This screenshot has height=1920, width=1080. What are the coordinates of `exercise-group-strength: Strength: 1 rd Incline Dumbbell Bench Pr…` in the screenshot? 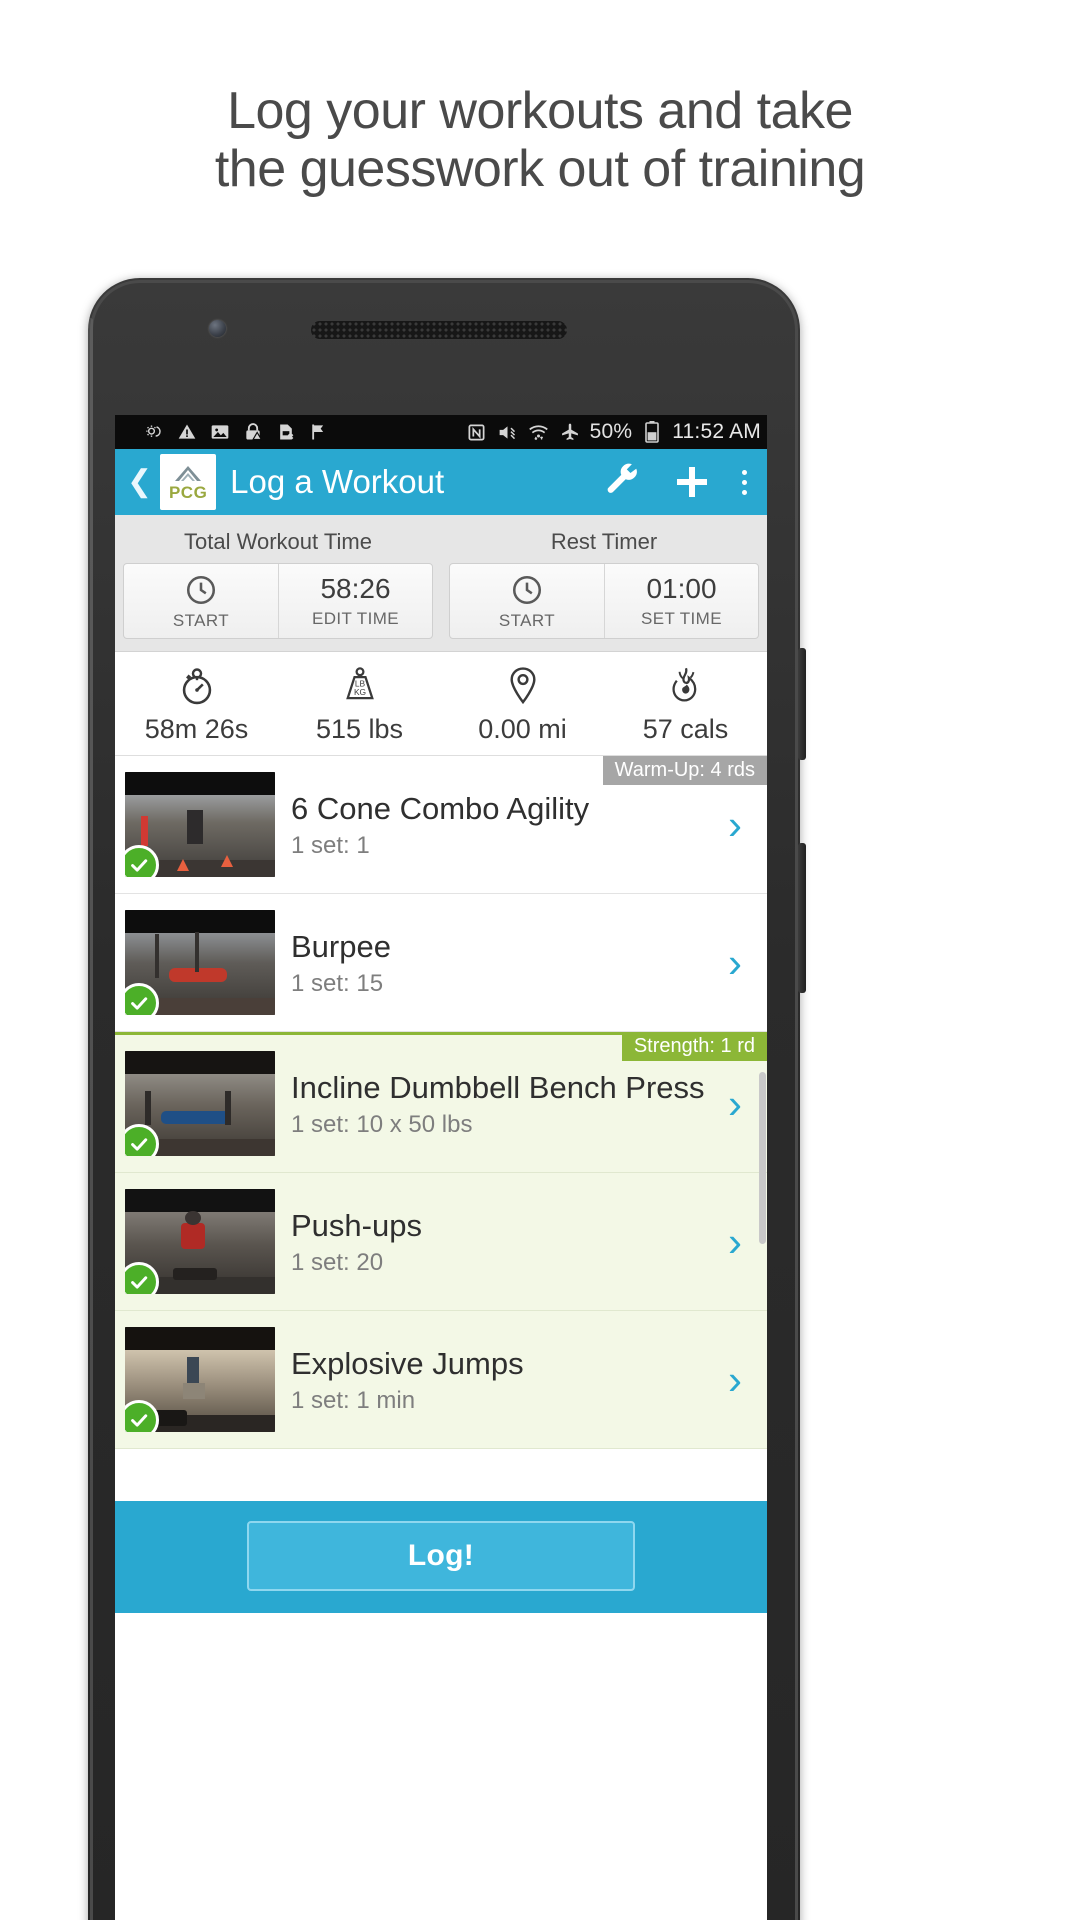 It's located at (441, 1240).